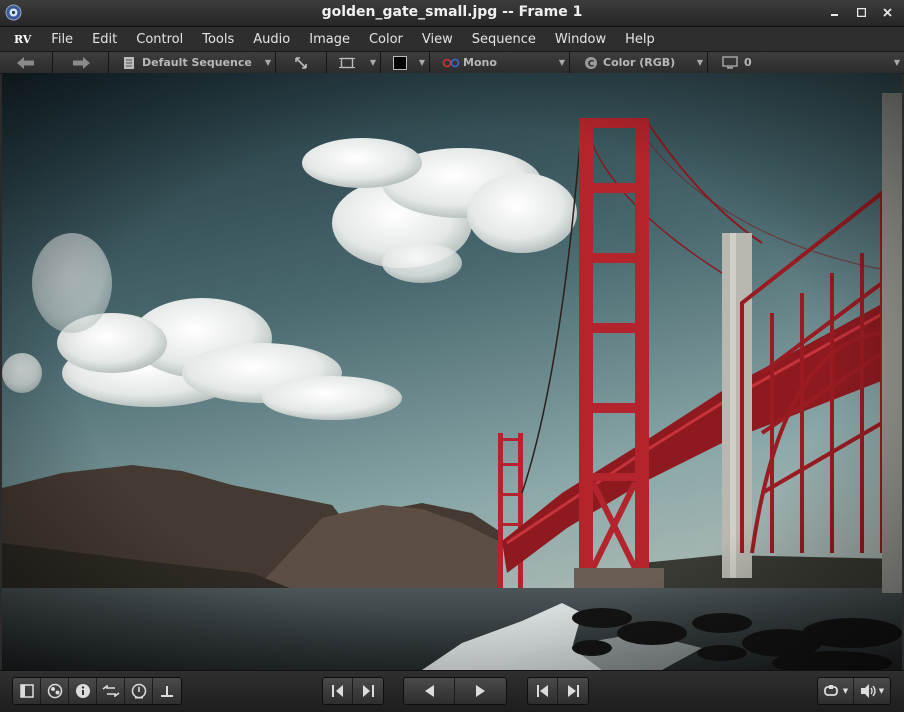  I want to click on stereo-glasses-icon, so click(451, 62).